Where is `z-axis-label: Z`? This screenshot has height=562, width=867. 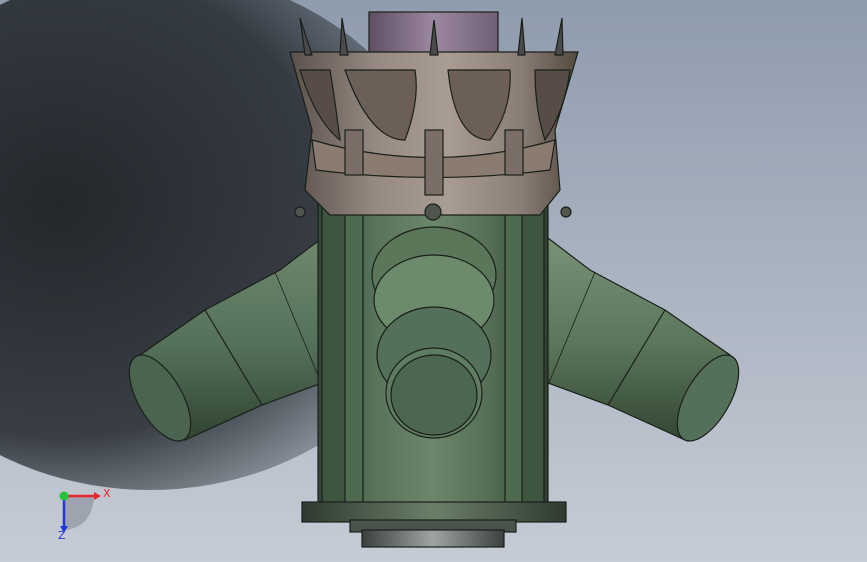
z-axis-label: Z is located at coordinates (62, 535).